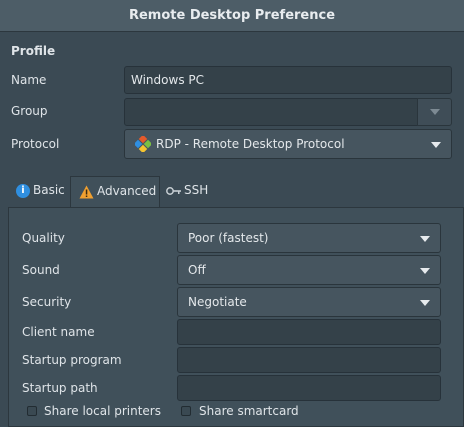 The image size is (464, 427). Describe the element at coordinates (309, 270) in the screenshot. I see `sound-combo: Off` at that location.